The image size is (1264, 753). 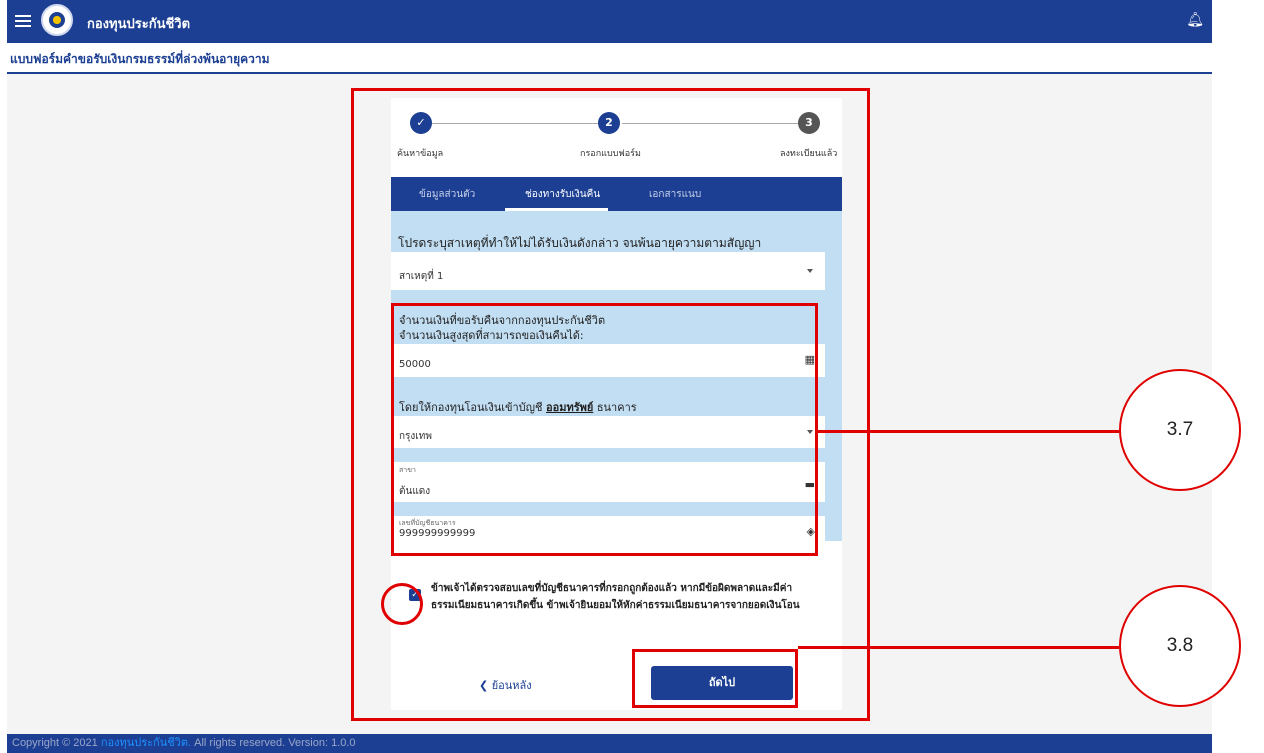 I want to click on fund-logo-icon, so click(x=57, y=20).